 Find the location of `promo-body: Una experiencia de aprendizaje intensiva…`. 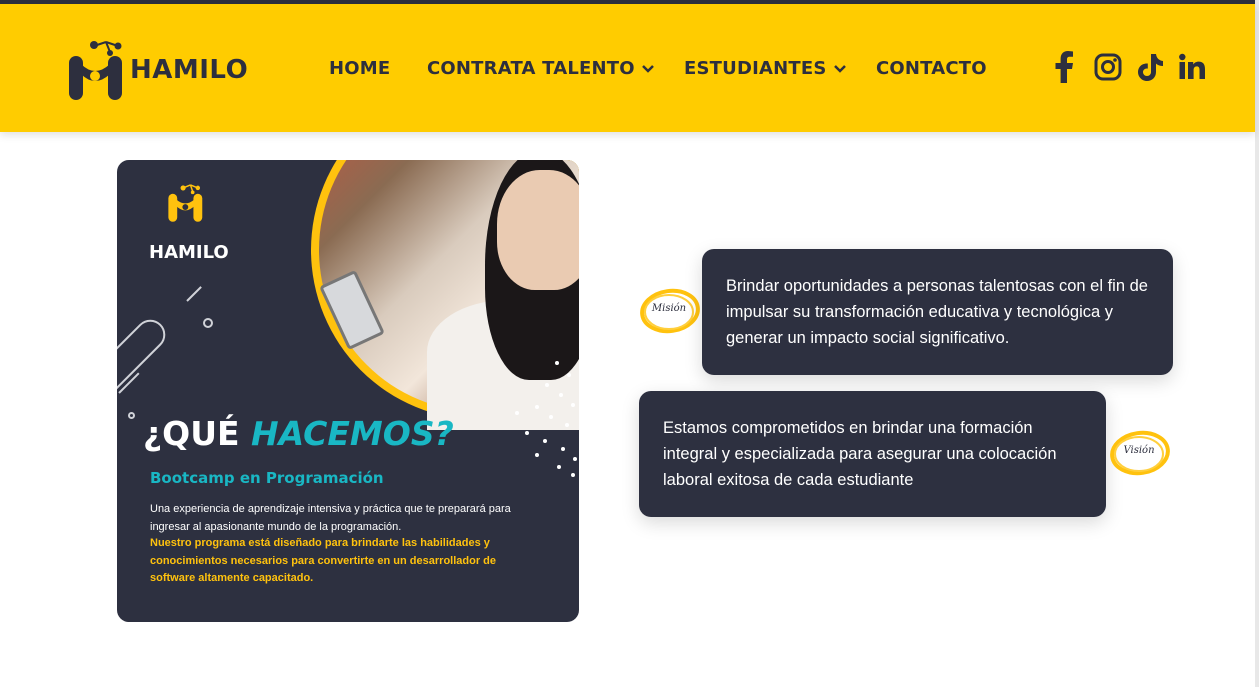

promo-body: Una experiencia de aprendizaje intensiva… is located at coordinates (330, 518).